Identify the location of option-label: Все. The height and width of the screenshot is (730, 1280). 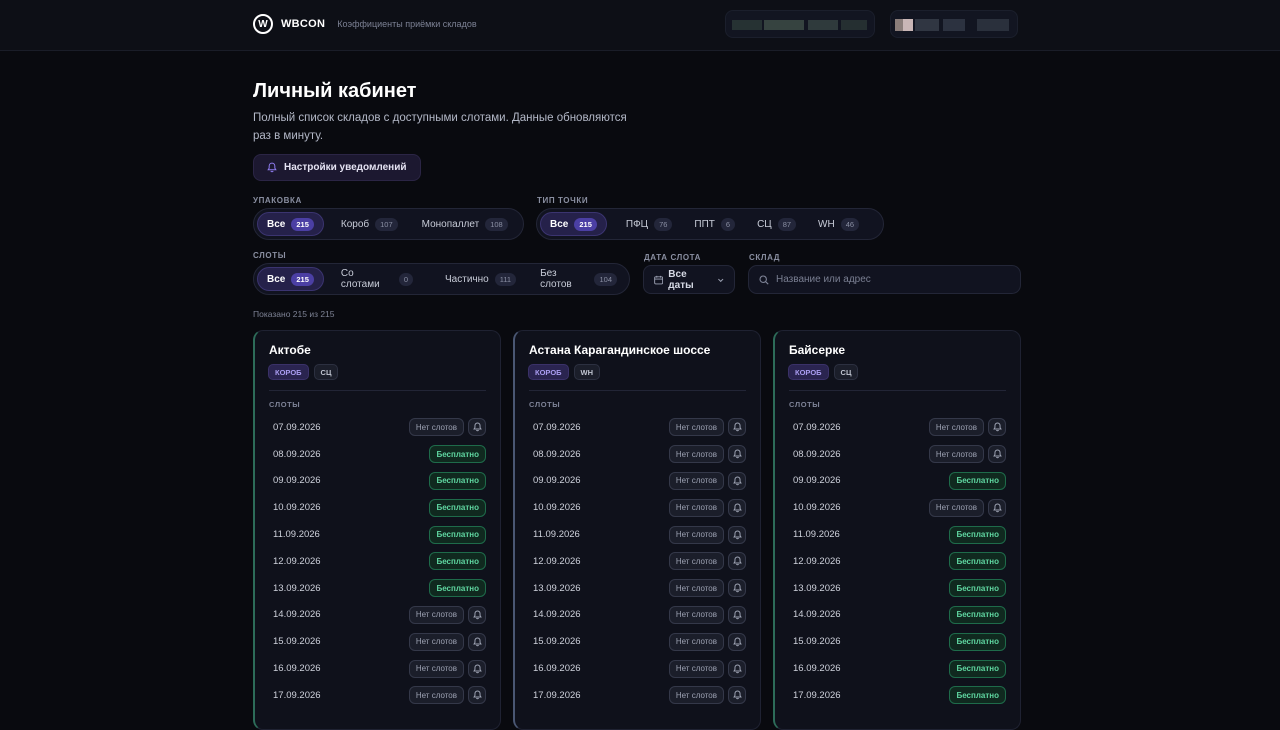
(276, 224).